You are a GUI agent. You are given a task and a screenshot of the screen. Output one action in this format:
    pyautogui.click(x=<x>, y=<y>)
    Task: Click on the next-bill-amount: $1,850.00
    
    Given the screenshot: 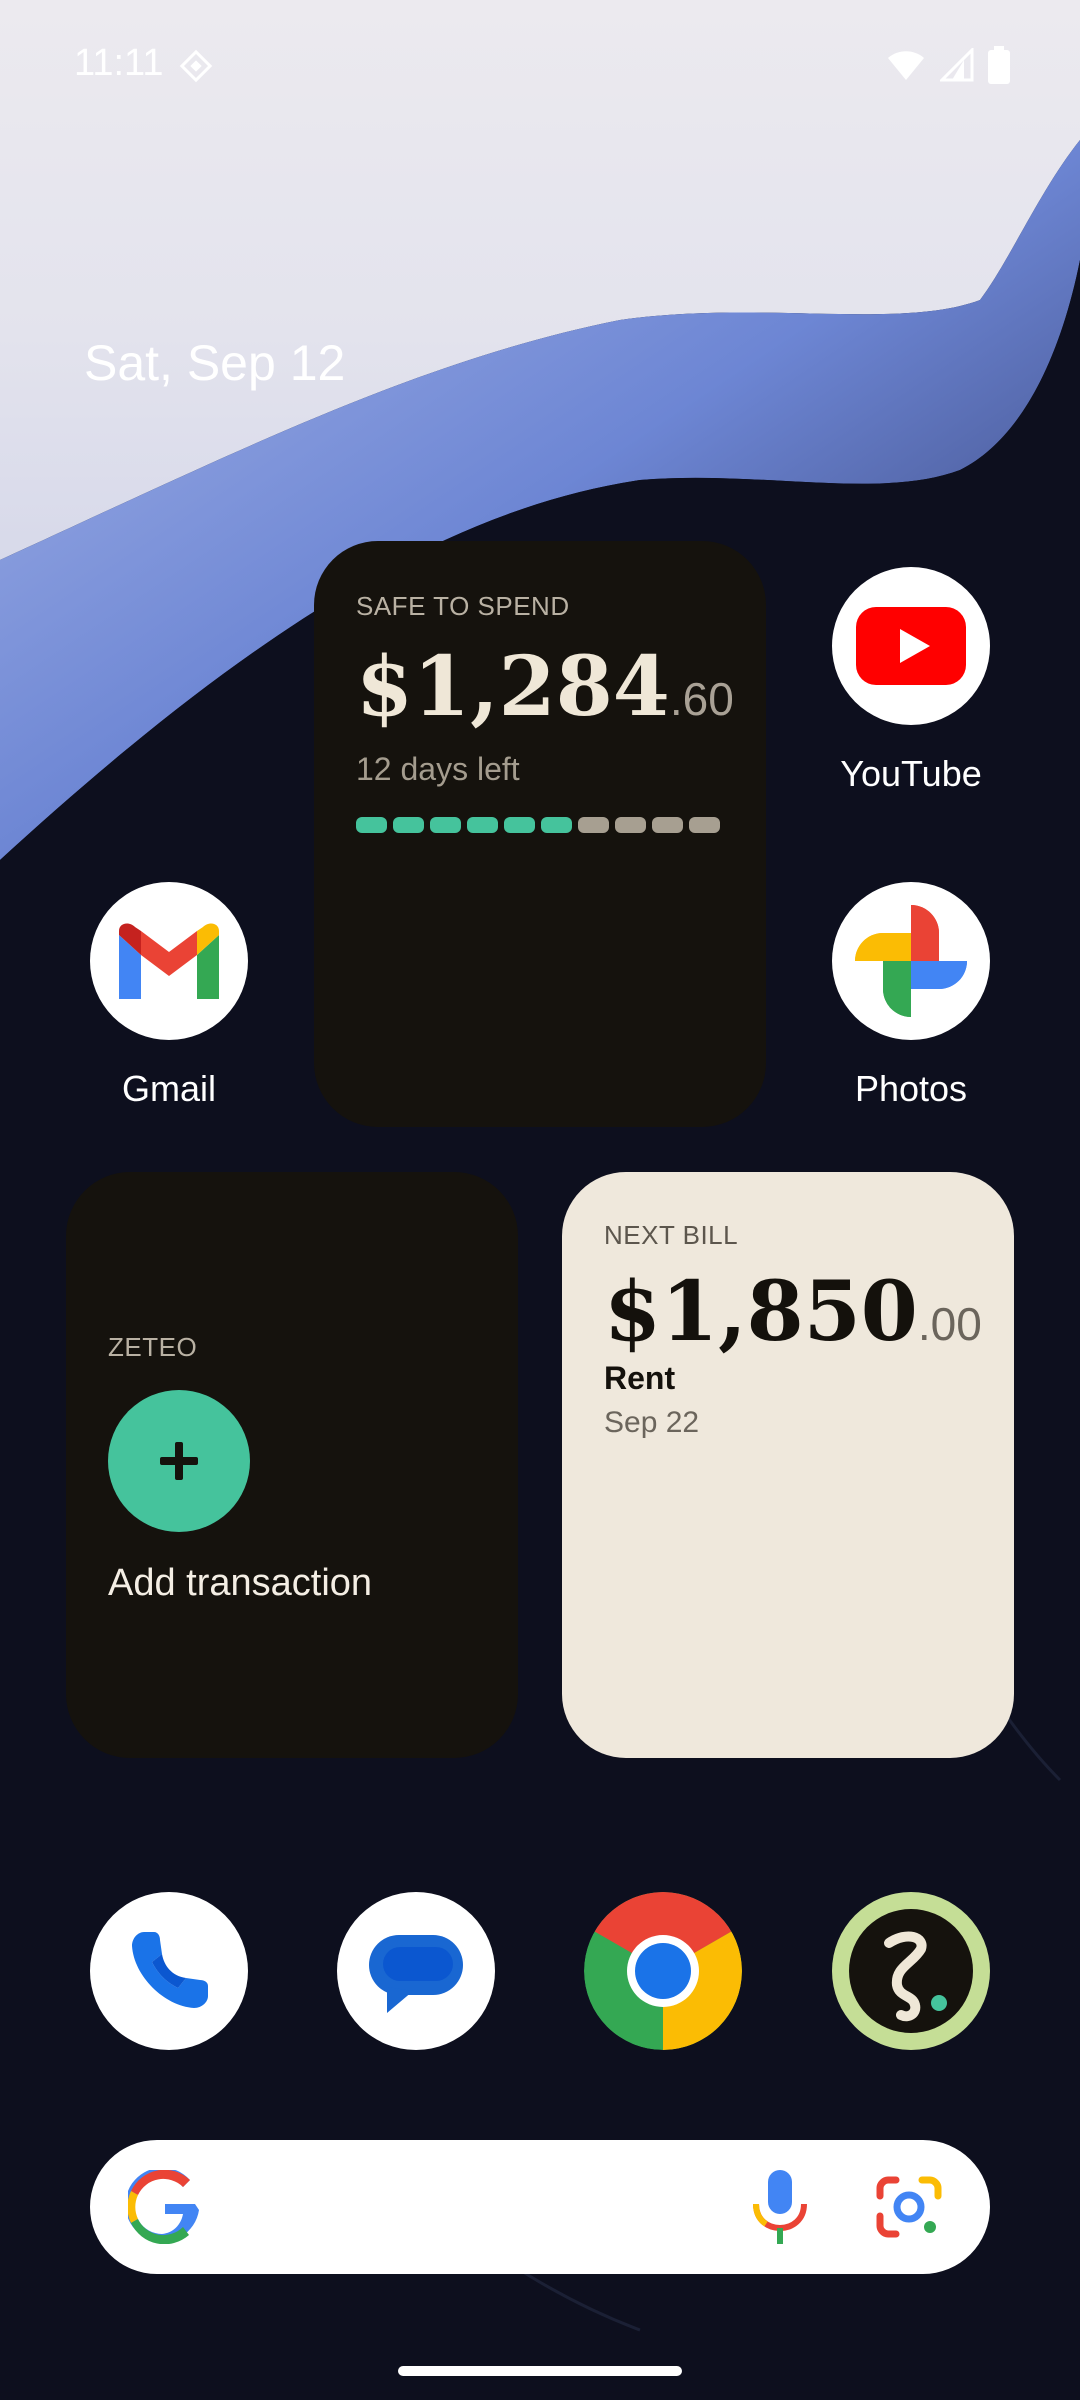 What is the action you would take?
    pyautogui.click(x=793, y=1312)
    